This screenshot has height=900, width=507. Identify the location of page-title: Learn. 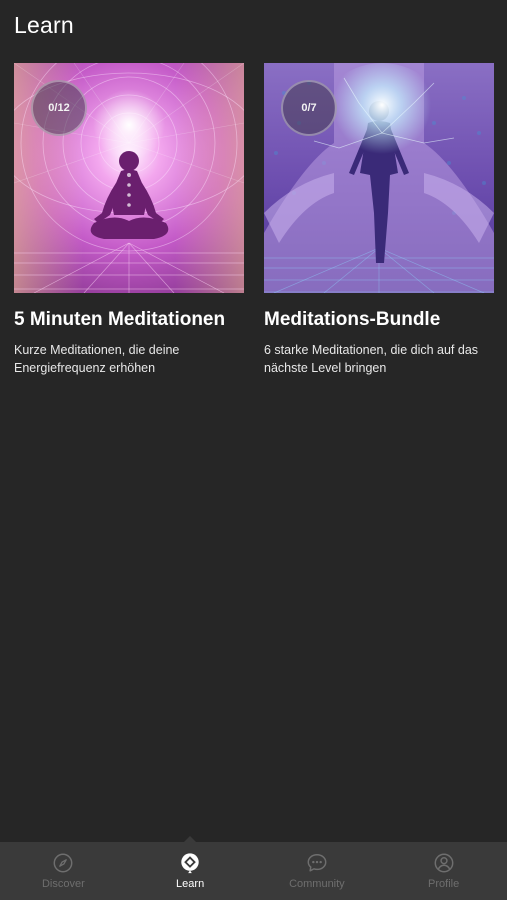
(44, 25).